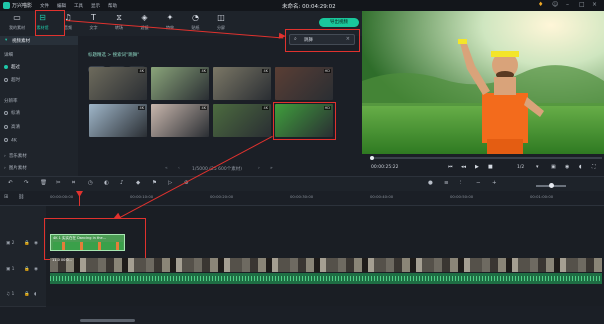 This screenshot has width=604, height=324. Describe the element at coordinates (90, 183) in the screenshot. I see `speed-icon: ◷` at that location.